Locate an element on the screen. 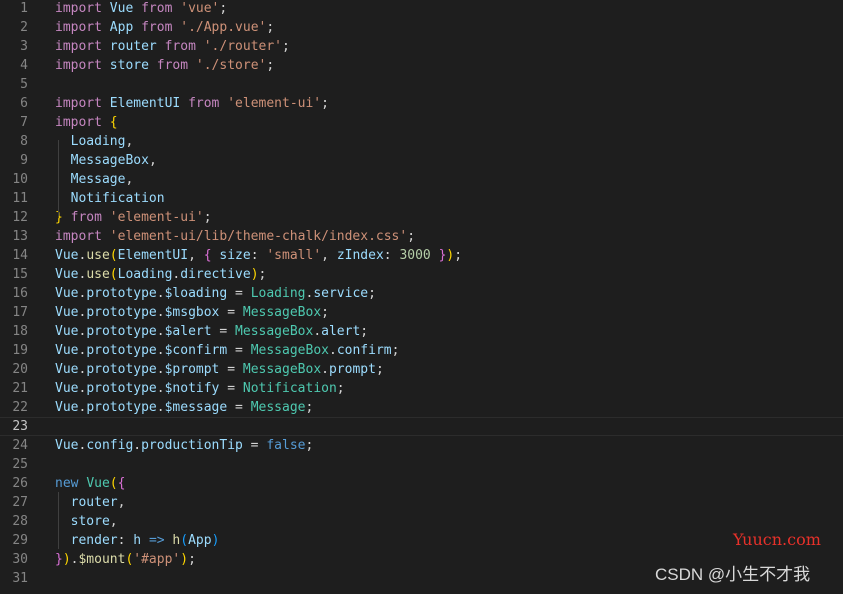  code-line: 25 is located at coordinates (421, 464).